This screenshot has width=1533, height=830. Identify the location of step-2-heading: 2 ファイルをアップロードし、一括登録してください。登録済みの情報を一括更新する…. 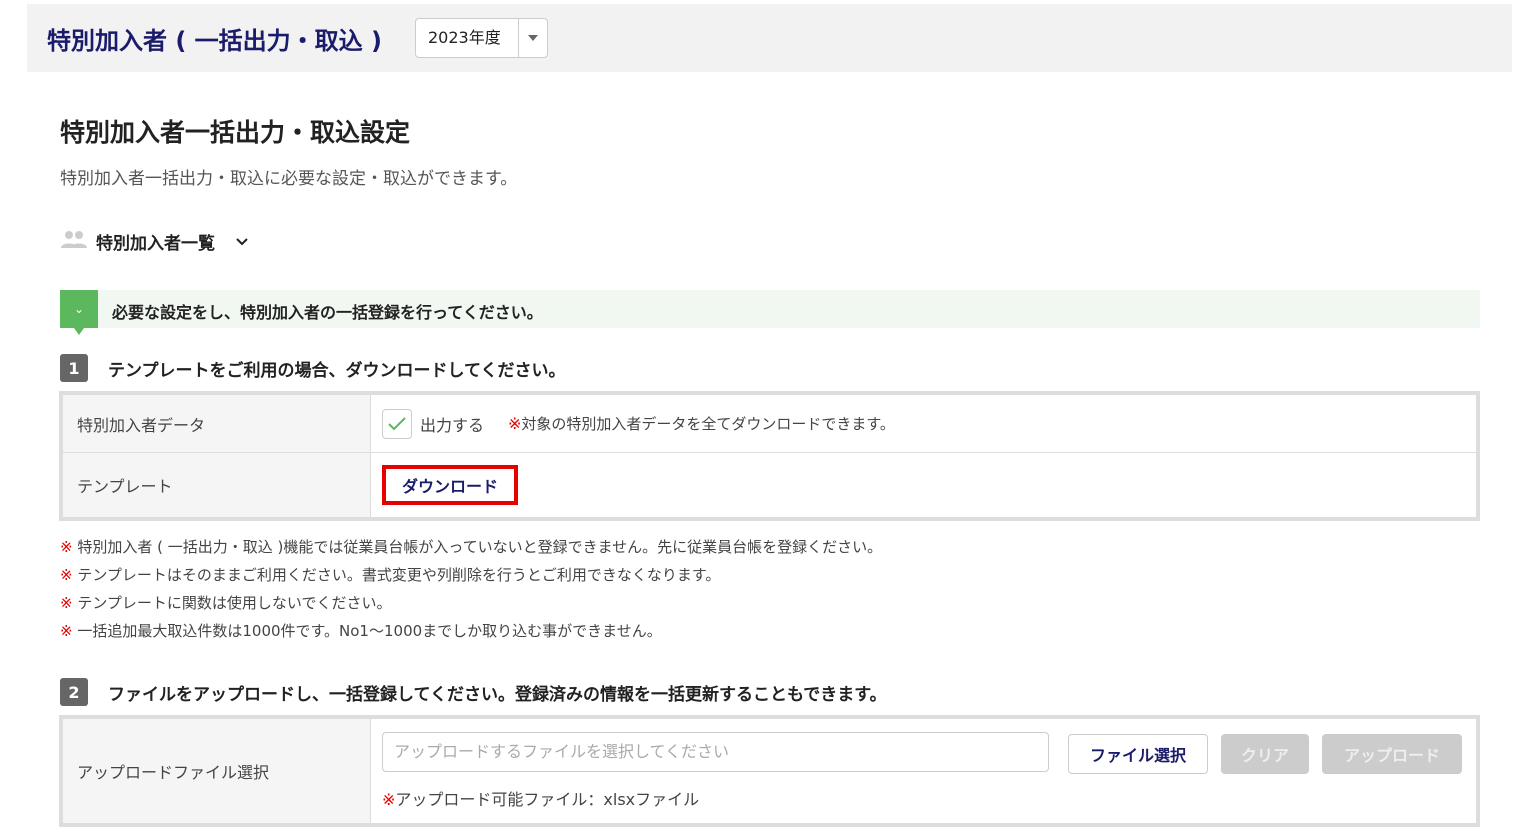
(473, 692).